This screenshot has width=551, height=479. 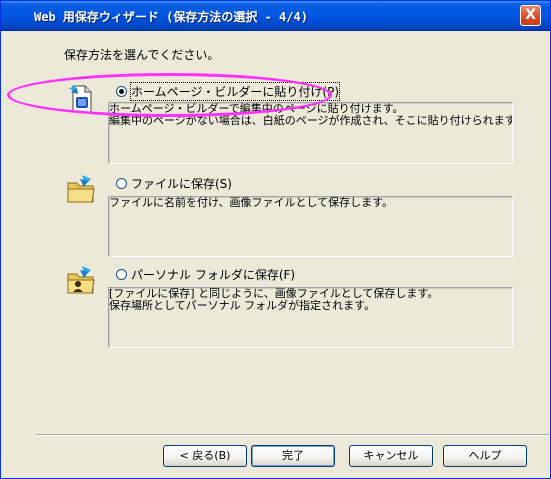 What do you see at coordinates (213, 274) in the screenshot?
I see `radio-label-save-to-personal-folder: パーソナル フォルダに保存(F)` at bounding box center [213, 274].